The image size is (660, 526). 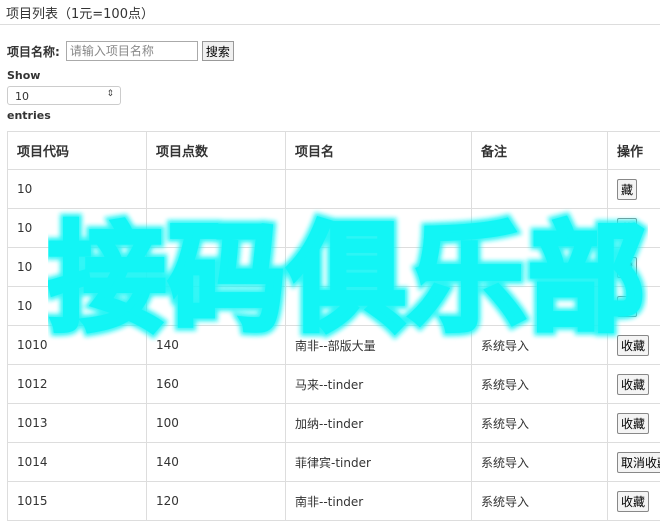 I want to click on table-row: 1013 100 加纳--tinder 系统导入 收藏, so click(x=333, y=423).